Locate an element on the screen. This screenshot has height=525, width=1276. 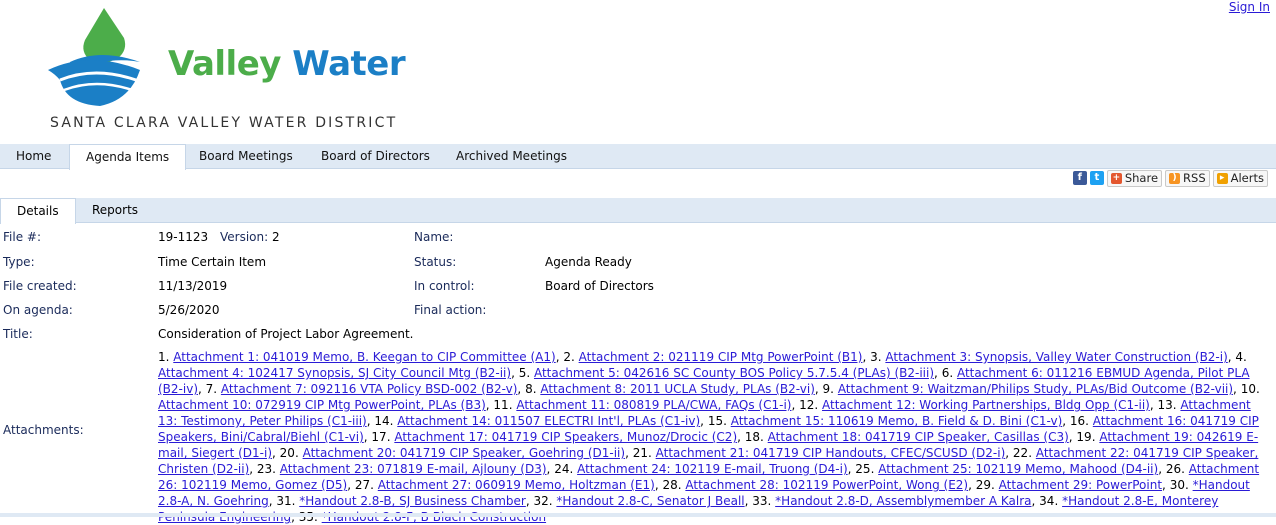
version-value: 2 is located at coordinates (276, 237).